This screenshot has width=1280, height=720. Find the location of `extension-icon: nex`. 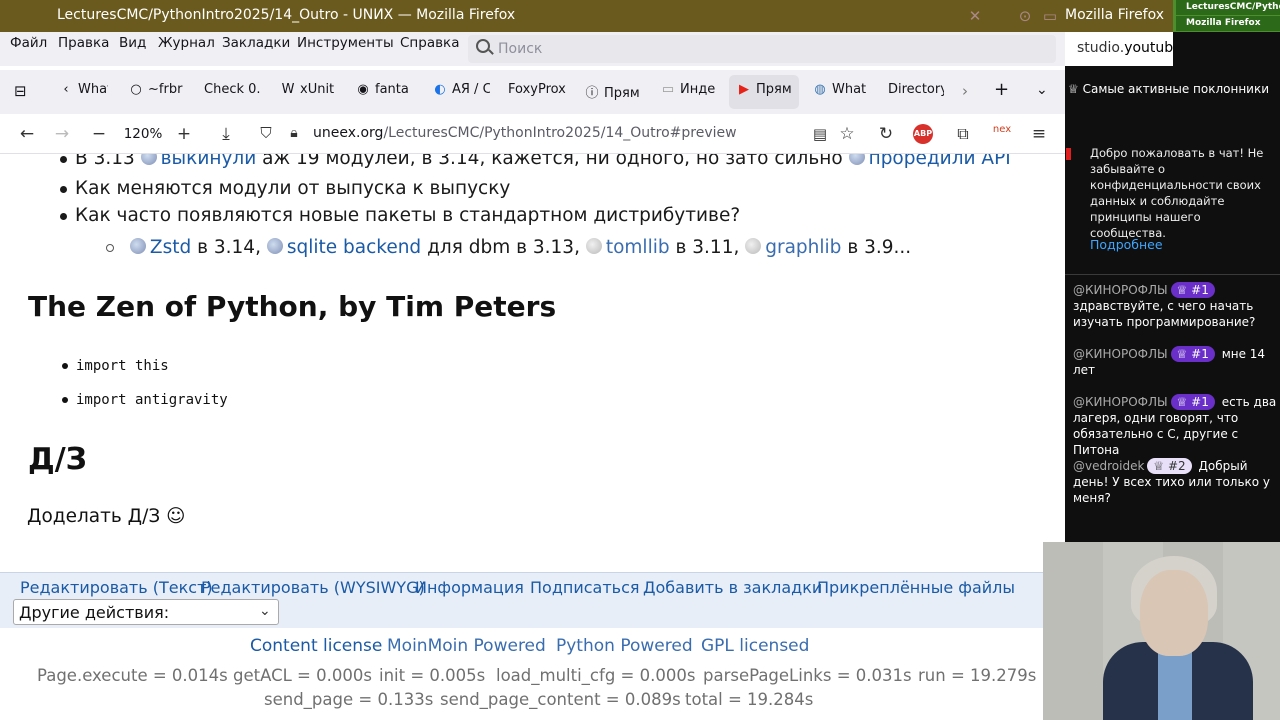

extension-icon: nex is located at coordinates (1002, 130).